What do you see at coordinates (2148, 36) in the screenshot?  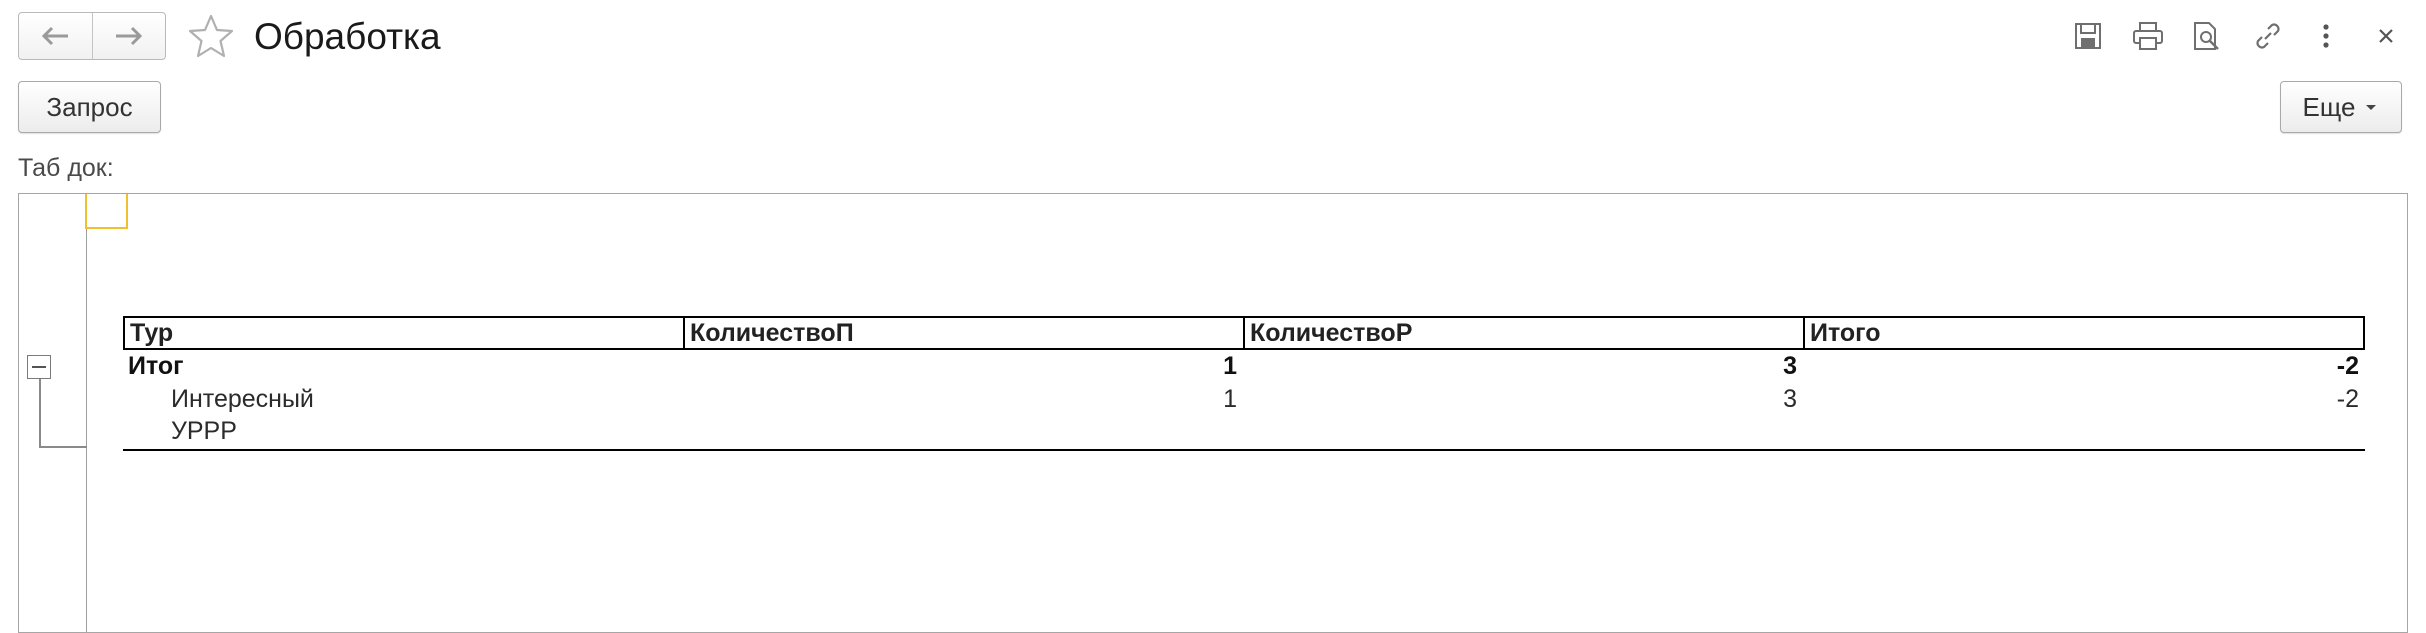 I see `print-icon` at bounding box center [2148, 36].